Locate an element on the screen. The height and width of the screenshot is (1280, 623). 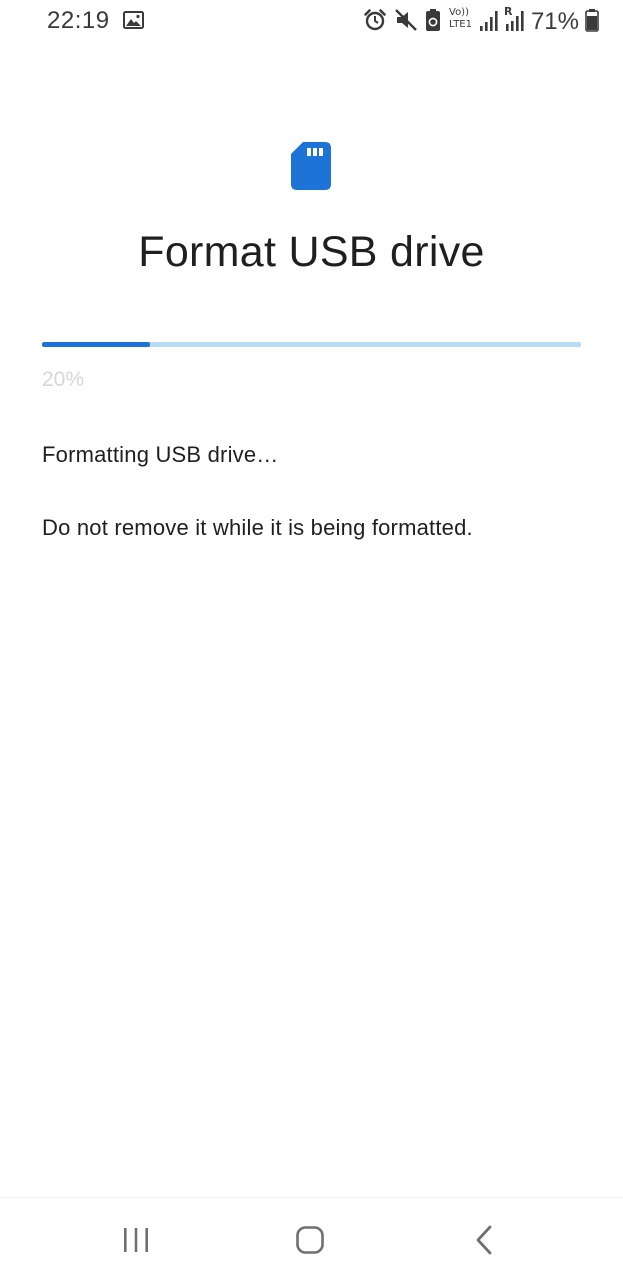
battery-saver-icon is located at coordinates (433, 20).